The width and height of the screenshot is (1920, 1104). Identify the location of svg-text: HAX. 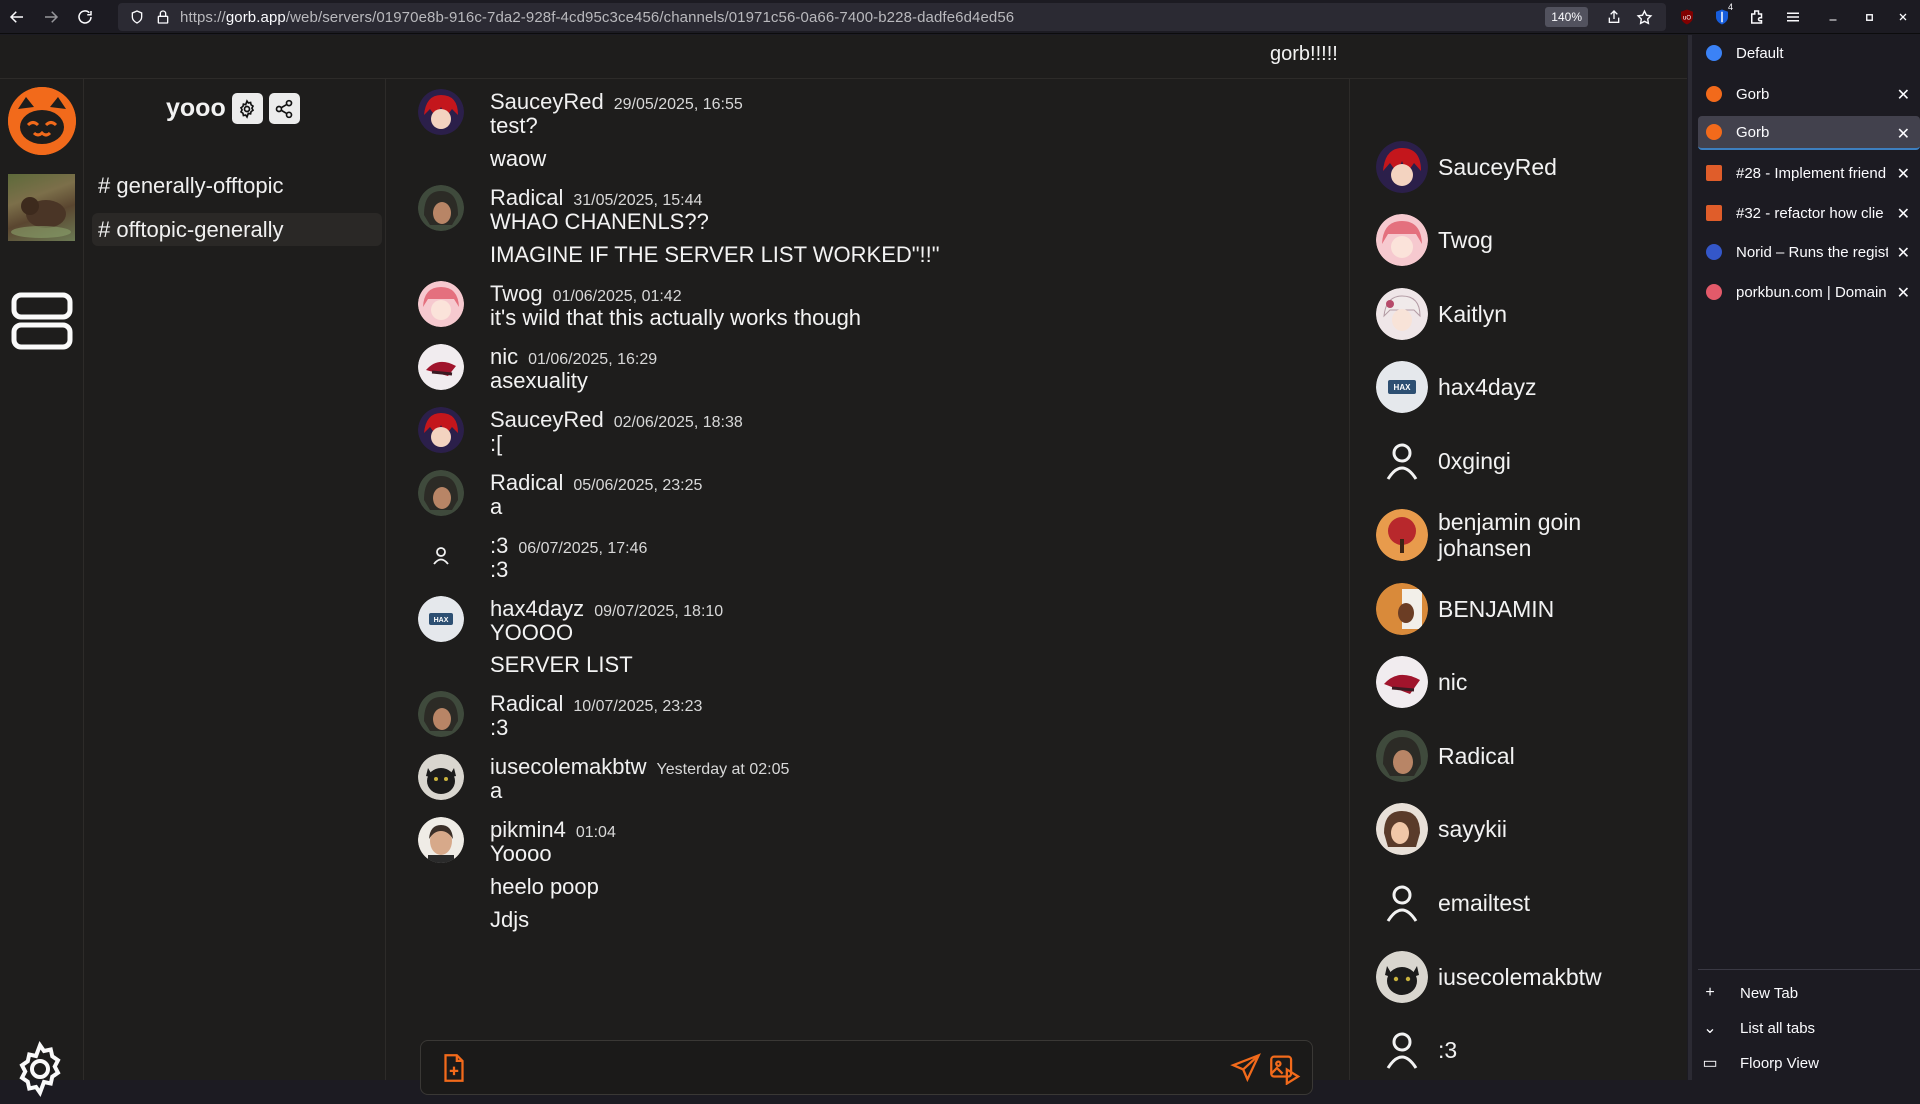
(1403, 387).